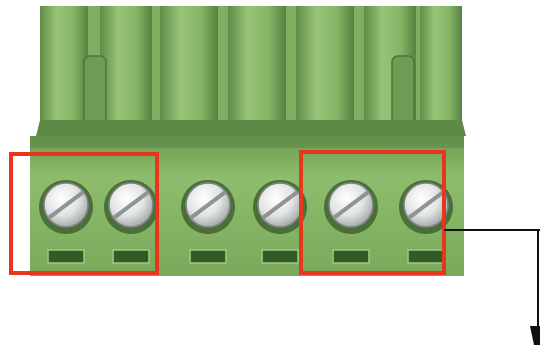 The image size is (540, 345). Describe the element at coordinates (403, 93) in the screenshot. I see `locking-post-right` at that location.